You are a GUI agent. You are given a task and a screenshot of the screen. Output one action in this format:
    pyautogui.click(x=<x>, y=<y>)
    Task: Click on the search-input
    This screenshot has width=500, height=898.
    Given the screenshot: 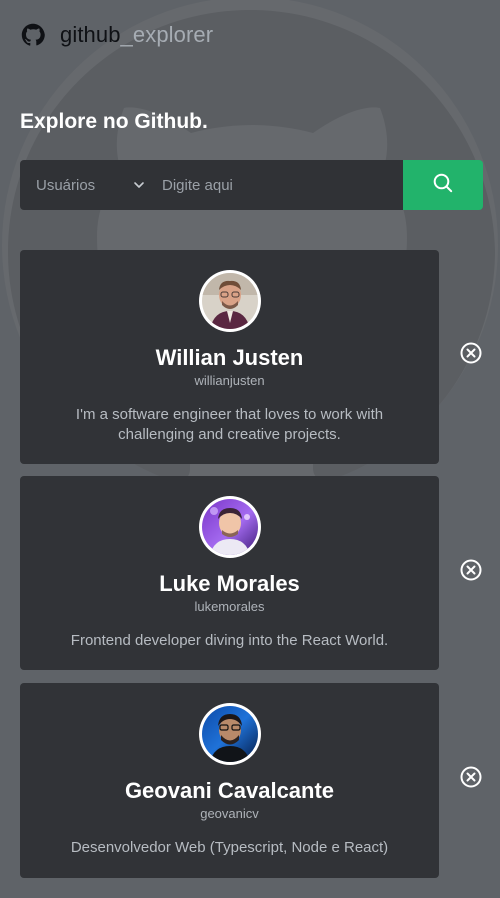 What is the action you would take?
    pyautogui.click(x=282, y=185)
    